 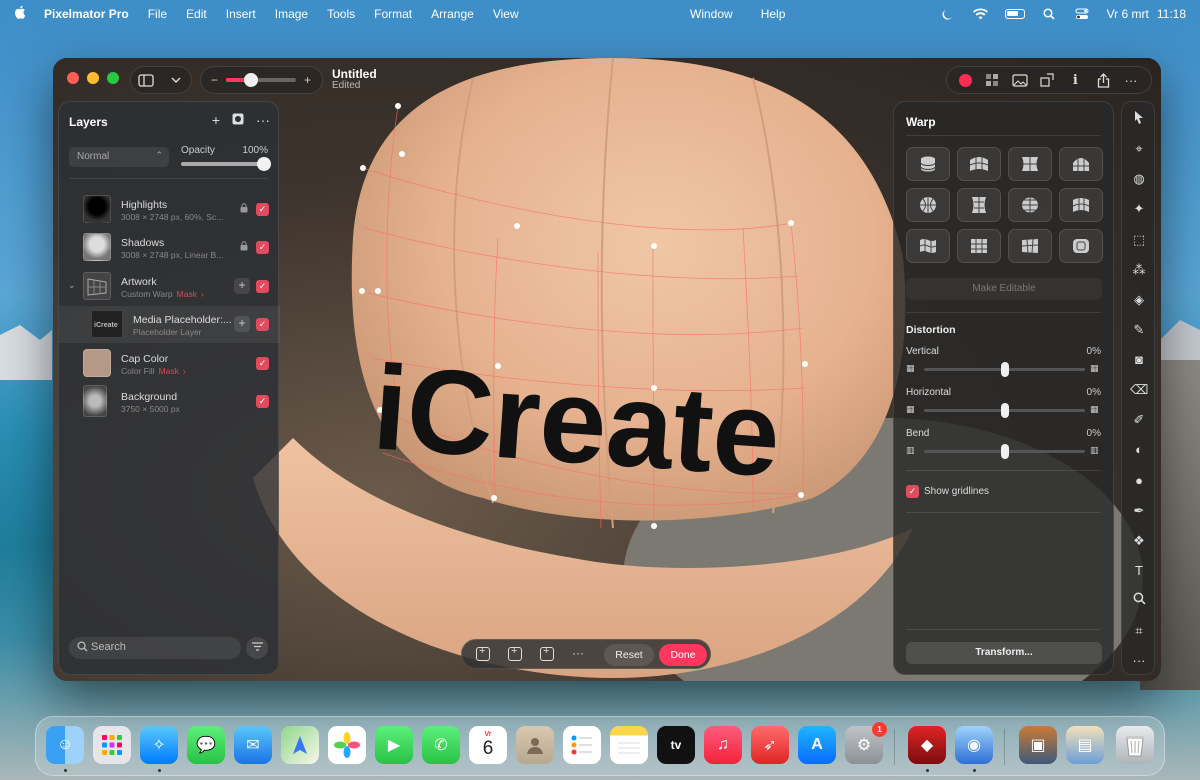 I want to click on image-icon, so click(x=1020, y=80).